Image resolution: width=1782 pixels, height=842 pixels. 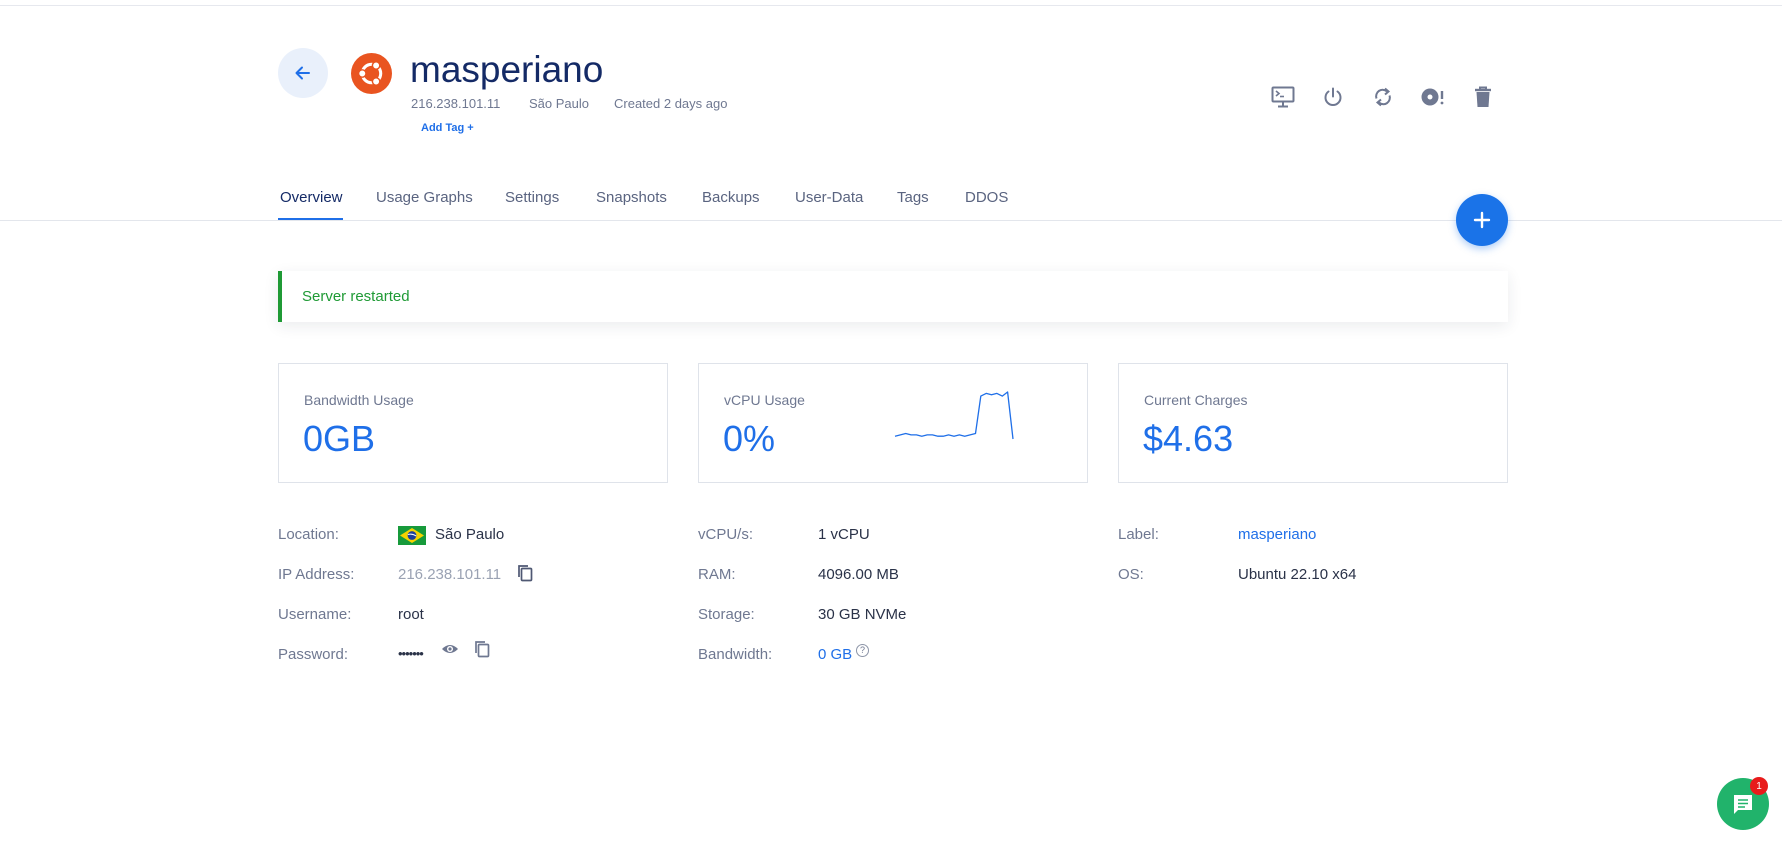 What do you see at coordinates (862, 650) in the screenshot?
I see `bandwidth-help-icon: ?` at bounding box center [862, 650].